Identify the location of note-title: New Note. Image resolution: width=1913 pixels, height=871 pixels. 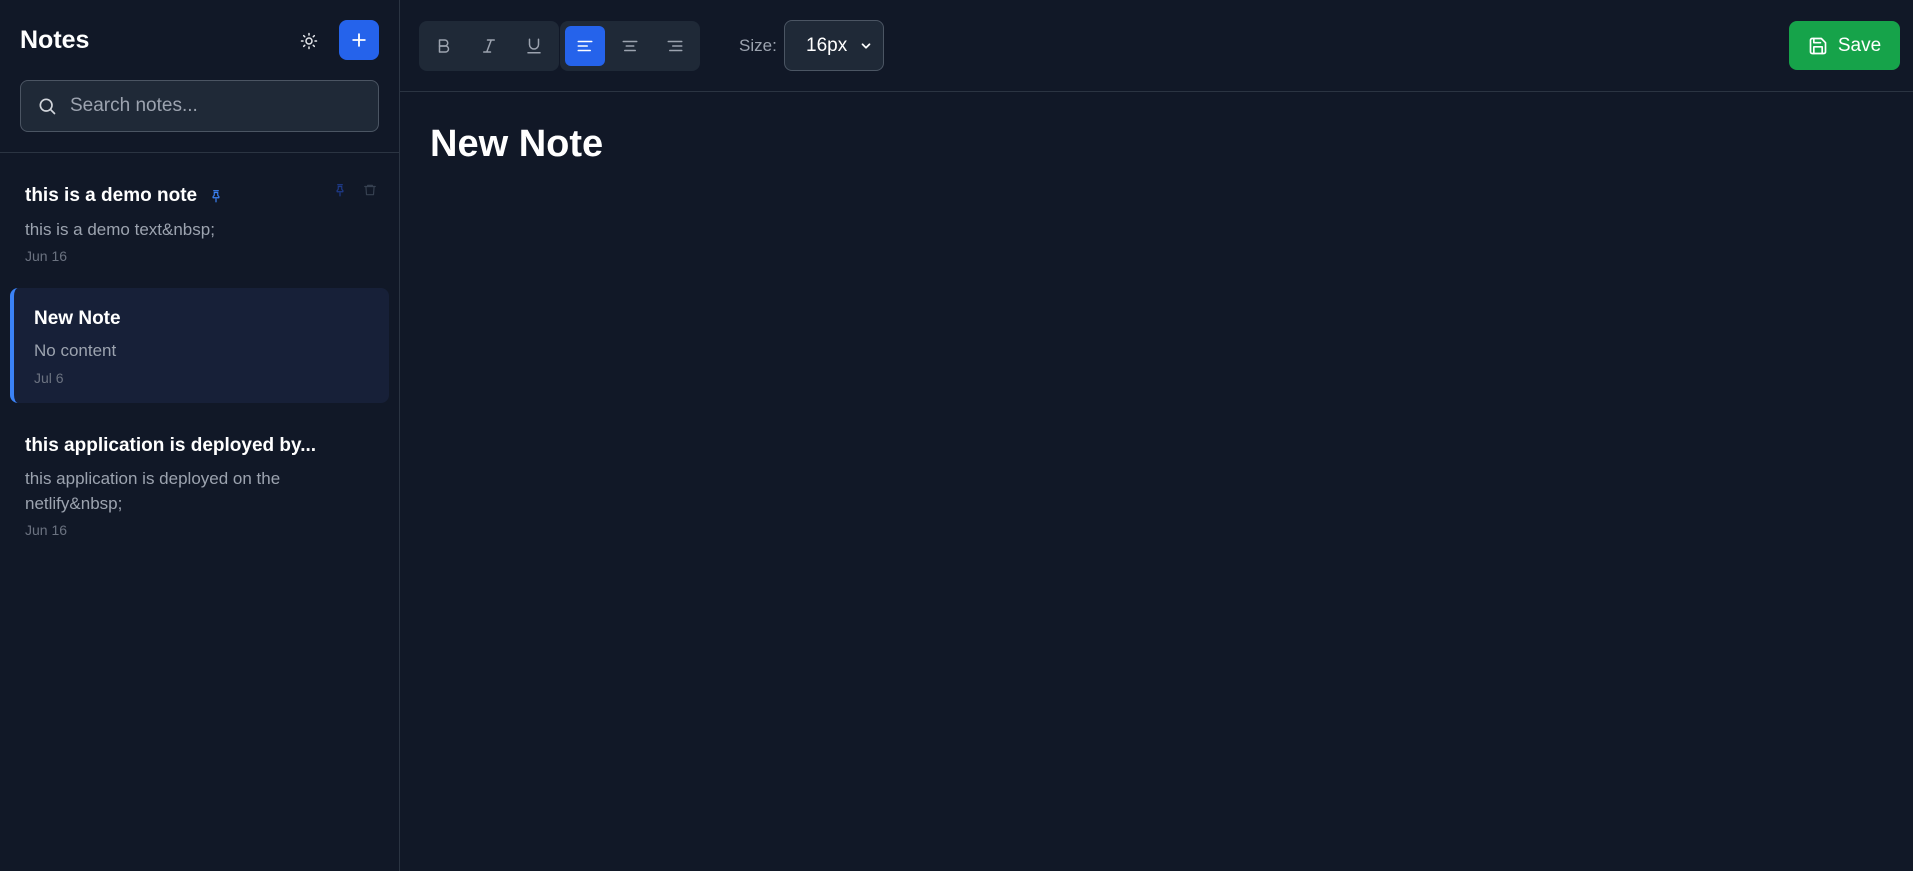
(77, 318).